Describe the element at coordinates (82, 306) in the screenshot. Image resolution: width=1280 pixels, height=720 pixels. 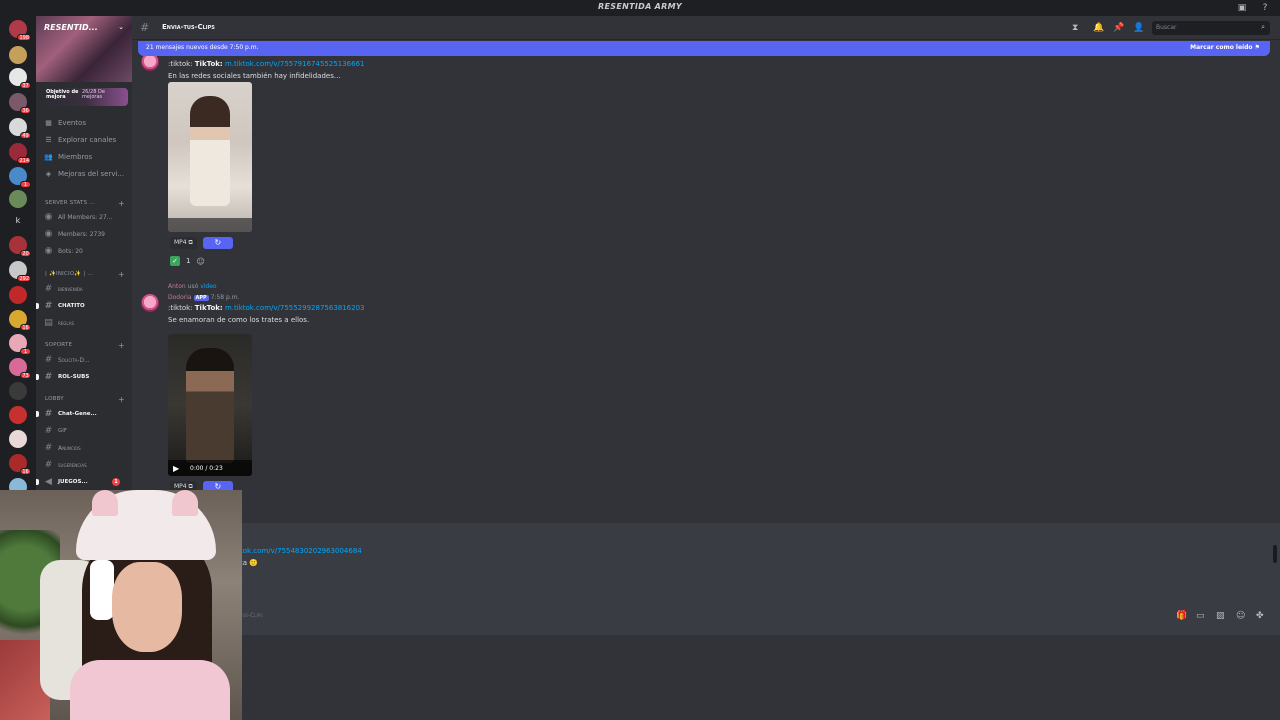
I see `channel-chatito: # CHATITO` at that location.